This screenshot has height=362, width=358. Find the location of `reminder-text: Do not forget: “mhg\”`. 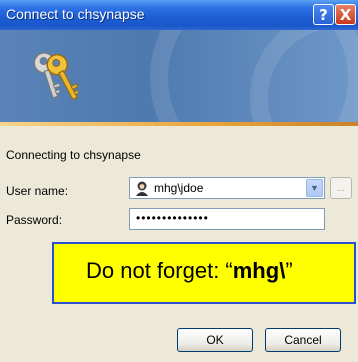

reminder-text: Do not forget: “mhg\” is located at coordinates (189, 271).